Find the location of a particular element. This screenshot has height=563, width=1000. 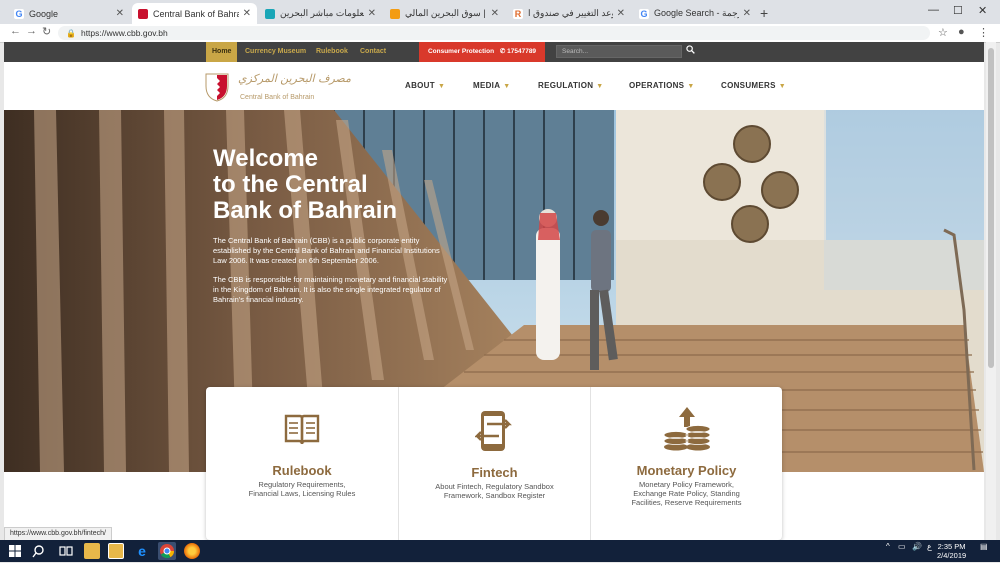

new-tab-icon: + is located at coordinates (764, 13).